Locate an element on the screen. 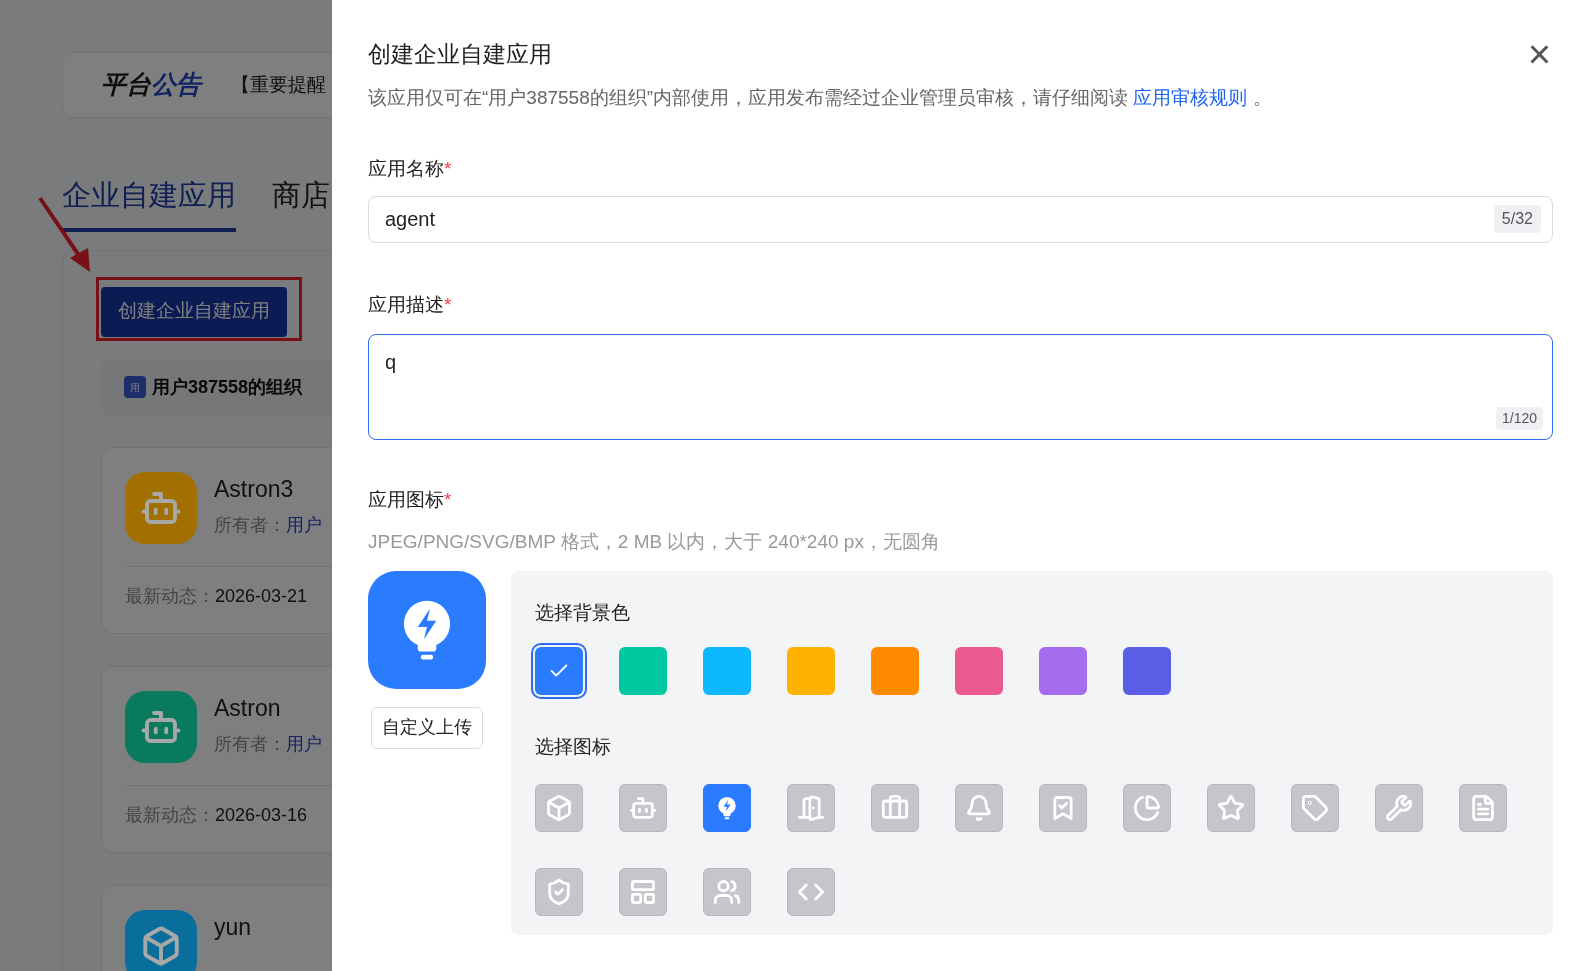  drawer-title: 创建企业自建应用 is located at coordinates (460, 54).